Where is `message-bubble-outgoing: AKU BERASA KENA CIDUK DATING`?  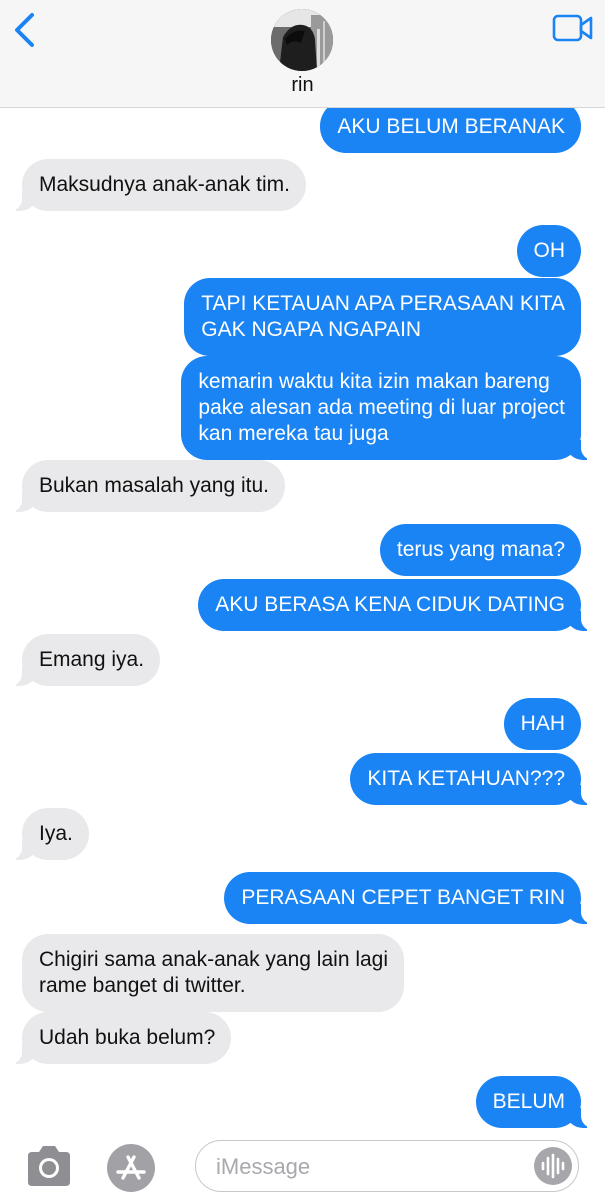
message-bubble-outgoing: AKU BERASA KENA CIDUK DATING is located at coordinates (396, 605).